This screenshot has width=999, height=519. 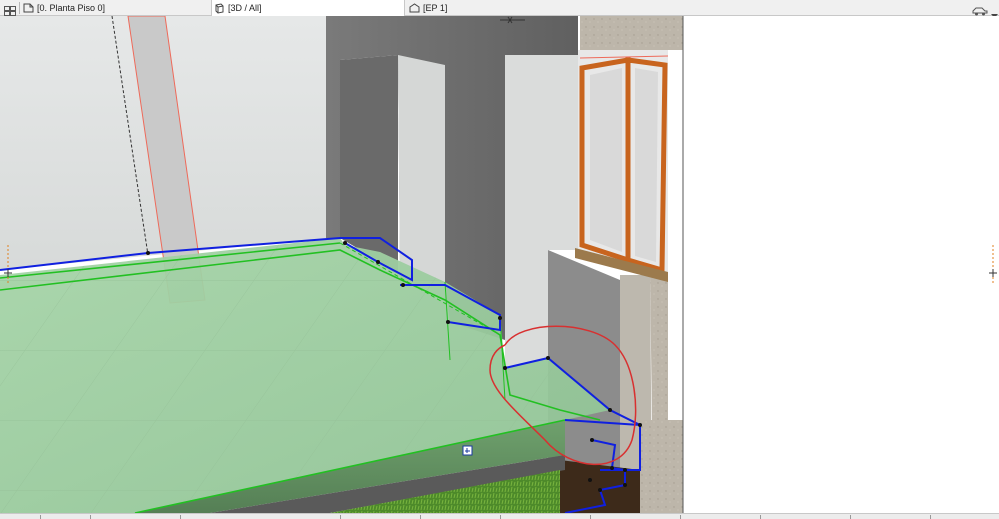 I want to click on floor-plan-icon, so click(x=28, y=8).